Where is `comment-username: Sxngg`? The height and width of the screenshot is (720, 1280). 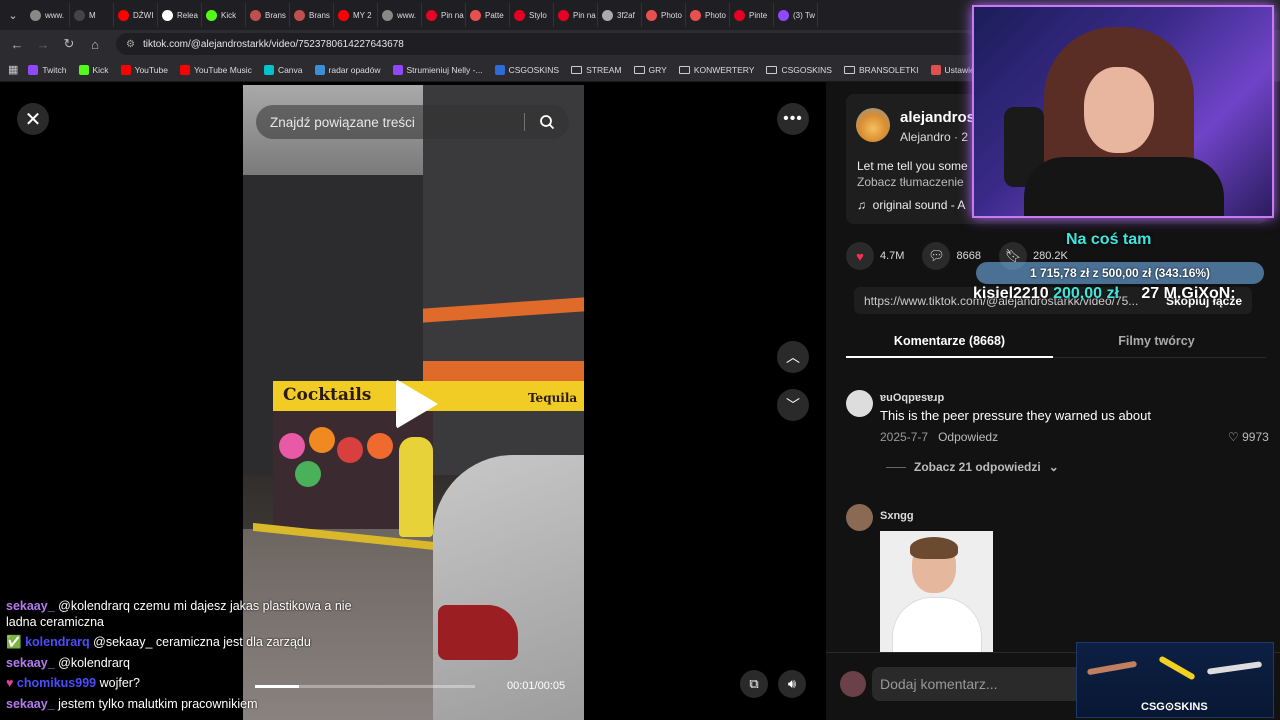 comment-username: Sxngg is located at coordinates (897, 516).